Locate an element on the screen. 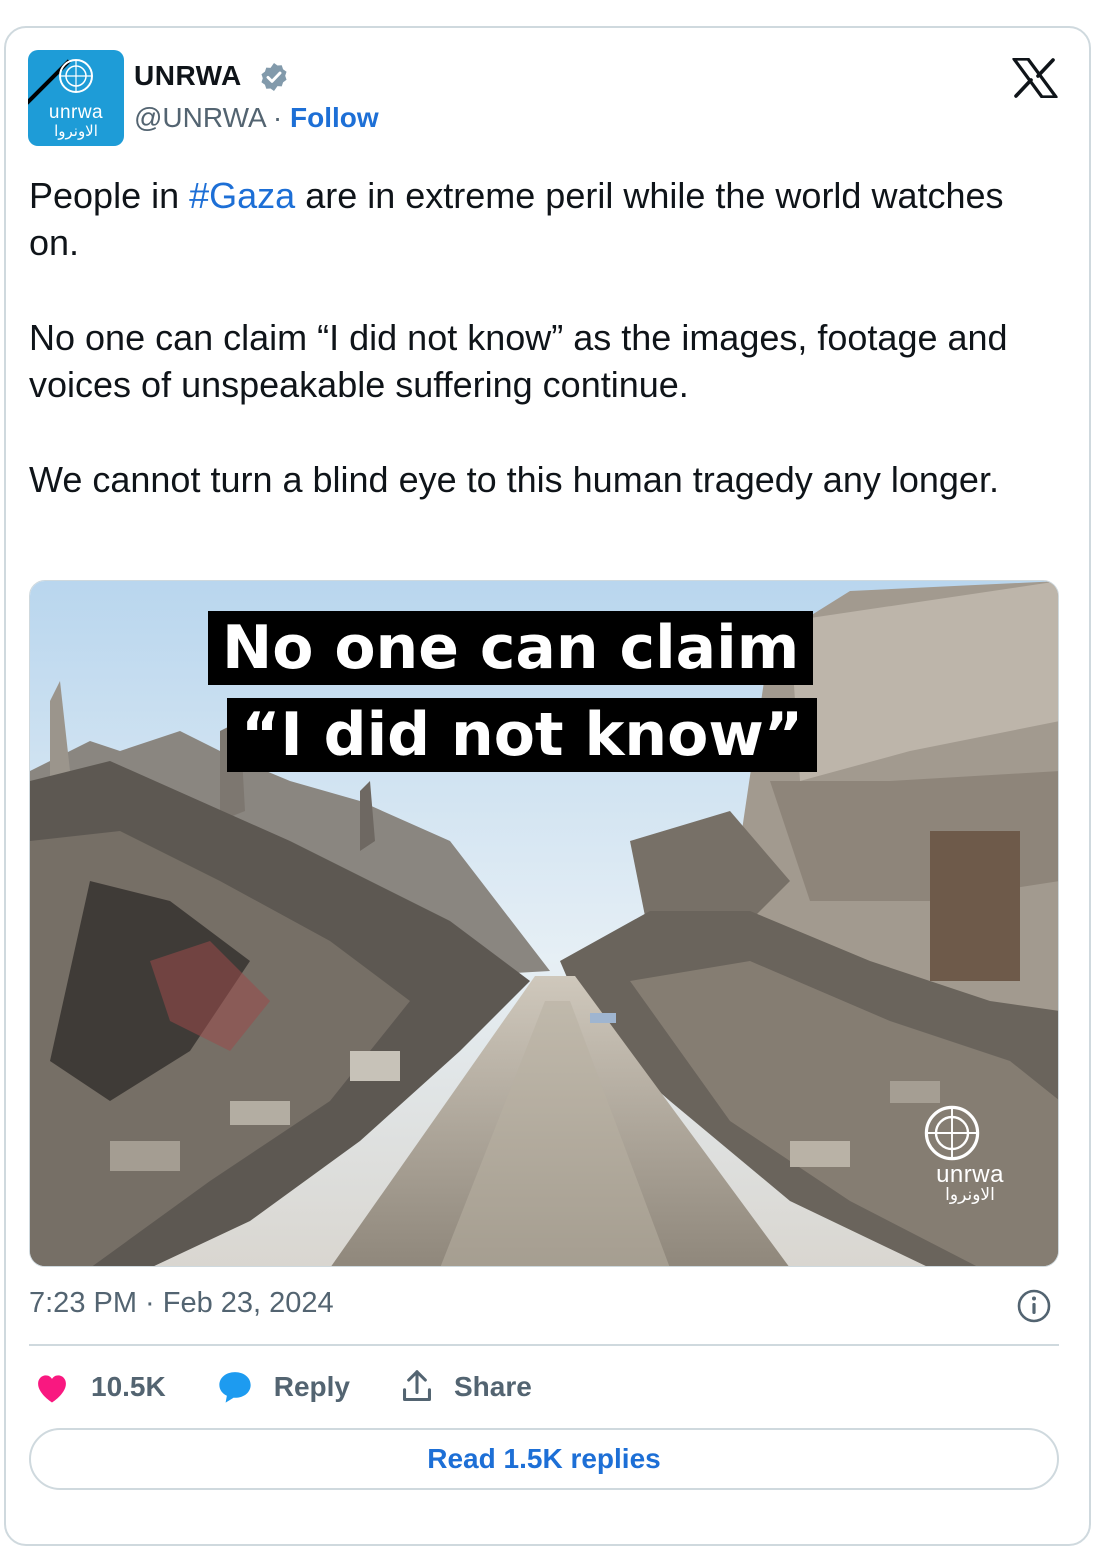 This screenshot has height=1546, width=1099. like-count: 10.5K is located at coordinates (128, 1386).